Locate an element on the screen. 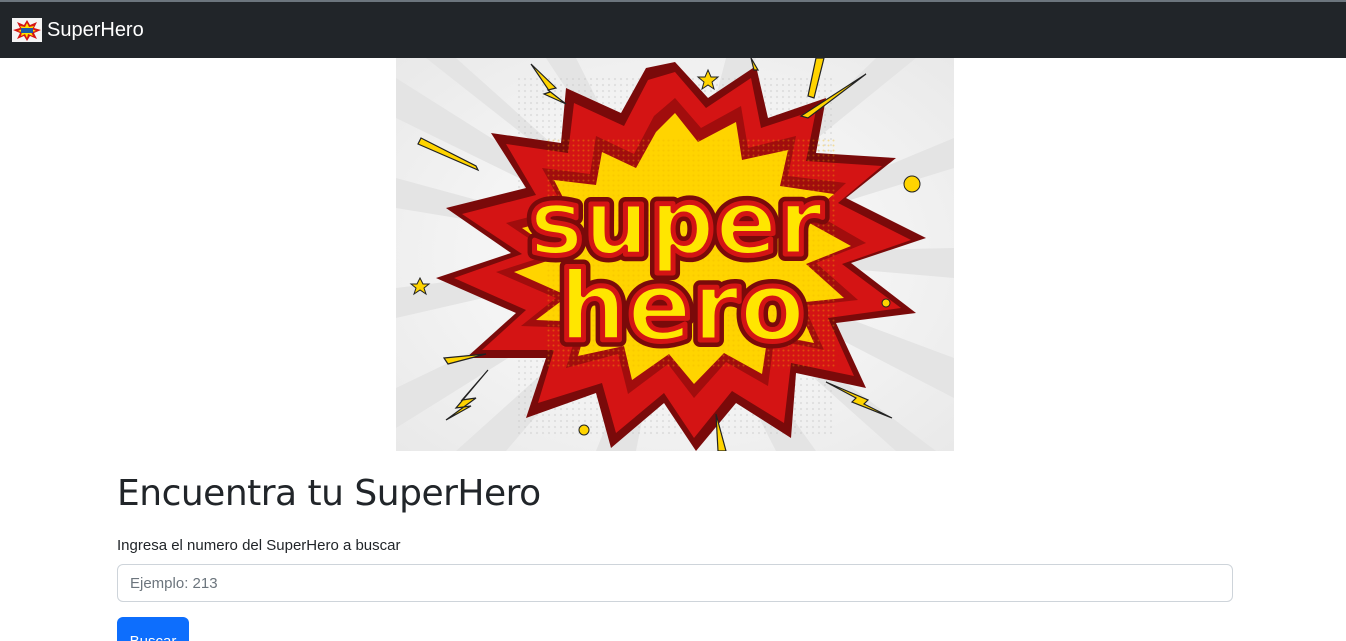  search-label: Ingresa el numero del SuperHero a buscar is located at coordinates (259, 546).